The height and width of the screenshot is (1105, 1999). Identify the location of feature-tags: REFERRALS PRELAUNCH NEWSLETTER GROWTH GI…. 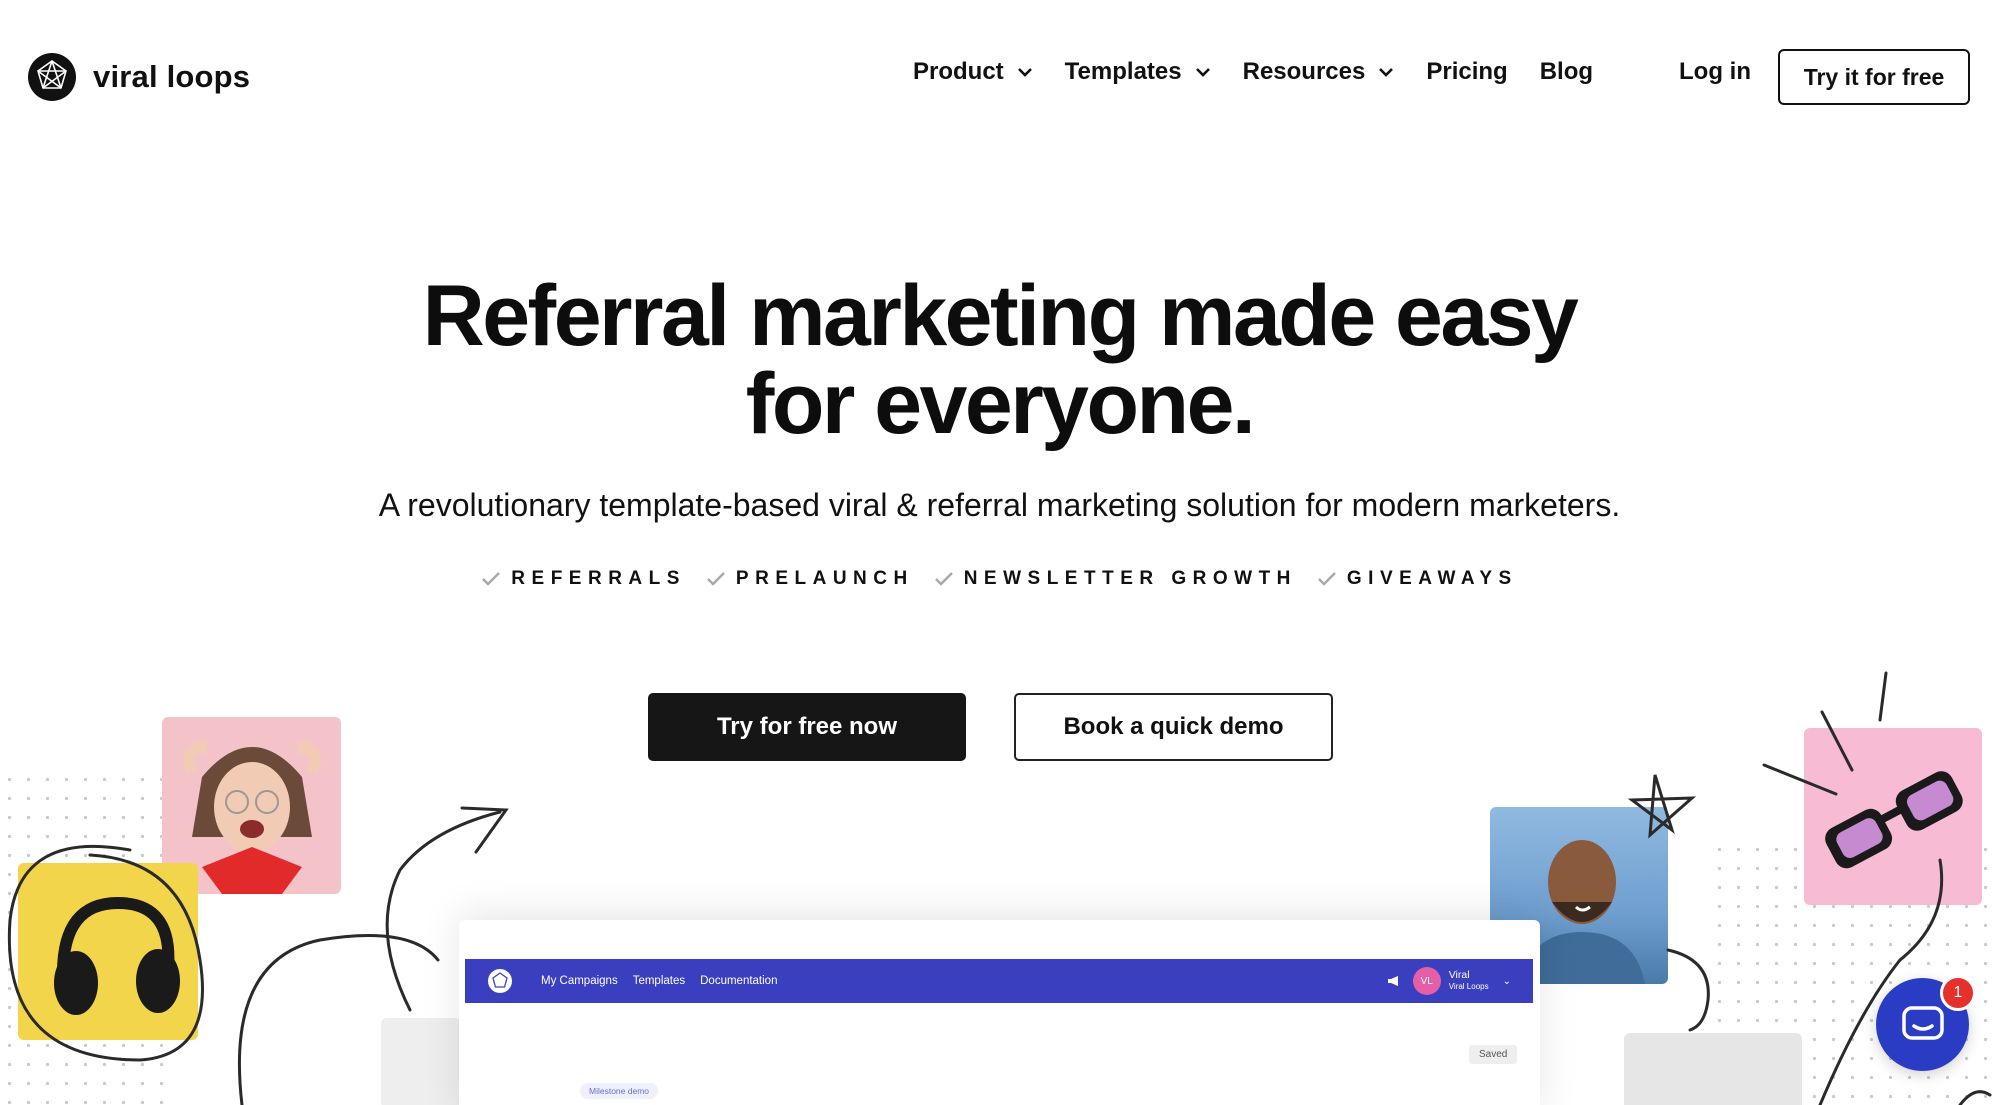
(999, 579).